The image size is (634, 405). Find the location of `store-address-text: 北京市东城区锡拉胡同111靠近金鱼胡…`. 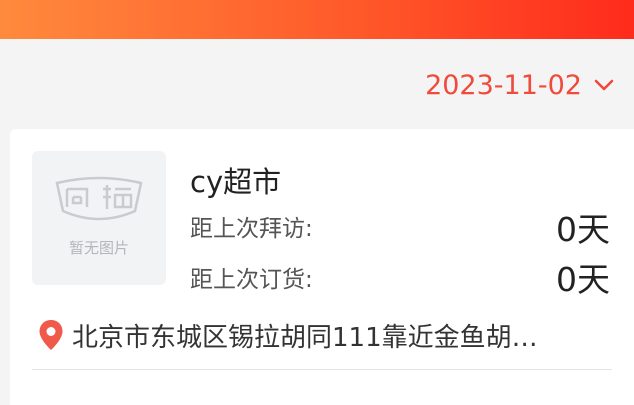

store-address-text: 北京市东城区锡拉胡同111靠近金鱼胡… is located at coordinates (305, 337).